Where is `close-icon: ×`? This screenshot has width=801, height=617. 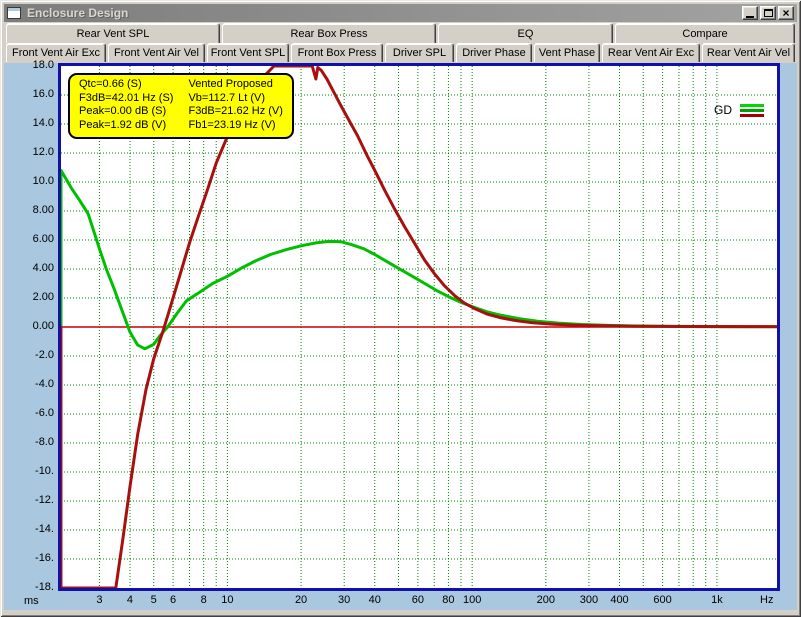
close-icon: × is located at coordinates (786, 13).